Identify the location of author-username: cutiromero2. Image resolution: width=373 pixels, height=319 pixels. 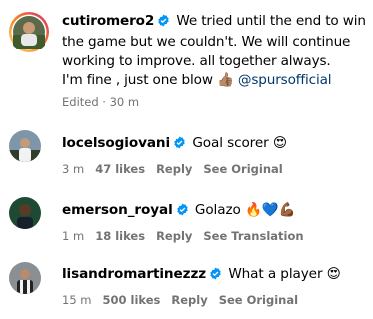
(108, 21).